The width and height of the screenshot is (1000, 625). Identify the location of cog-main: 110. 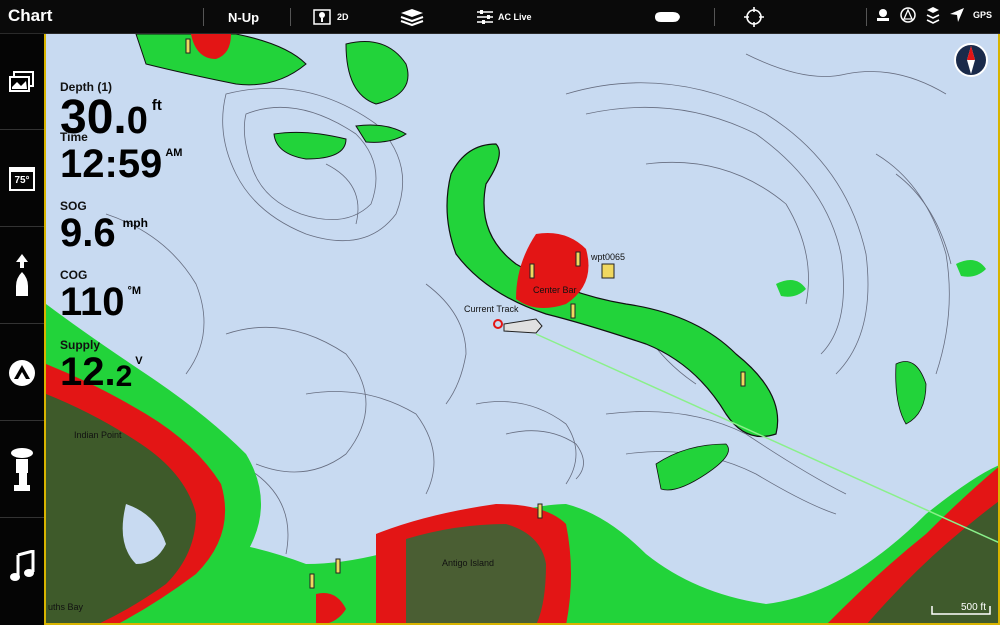
(92, 302).